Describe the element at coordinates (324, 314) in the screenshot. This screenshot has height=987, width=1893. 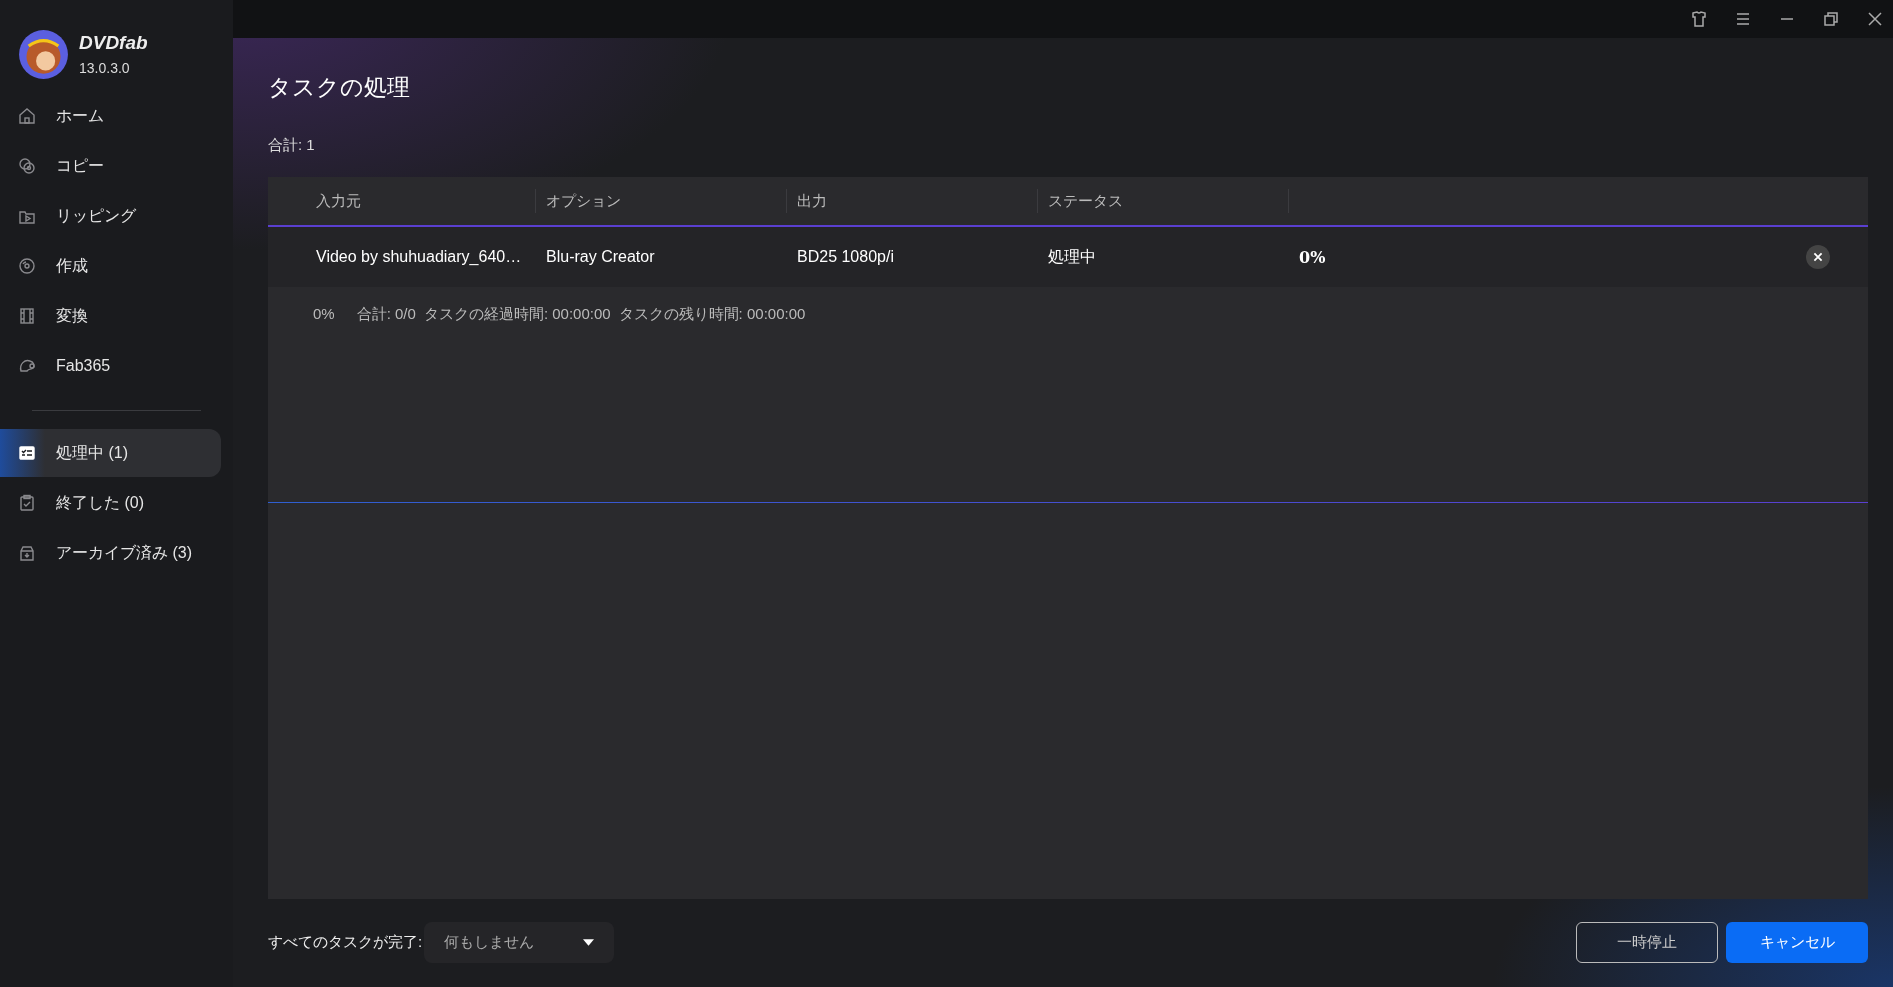
I see `summary-text: 0%` at that location.